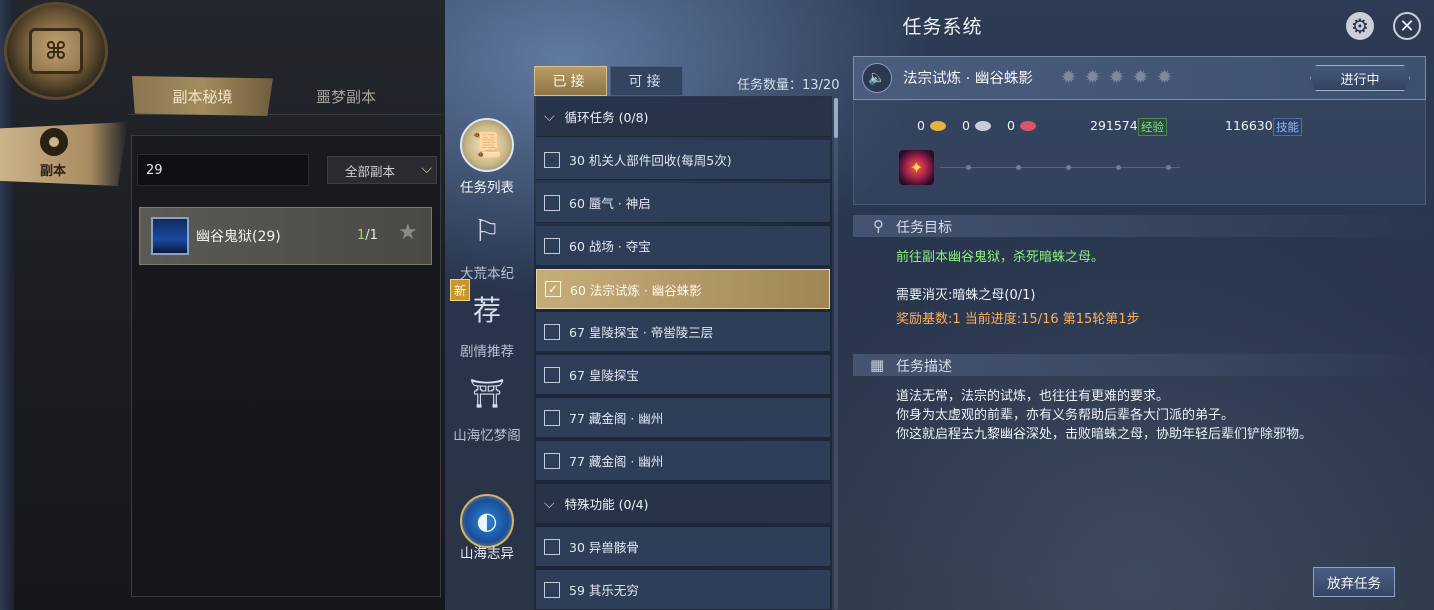  Describe the element at coordinates (367, 235) in the screenshot. I see `dungeon-count: 1/1` at that location.